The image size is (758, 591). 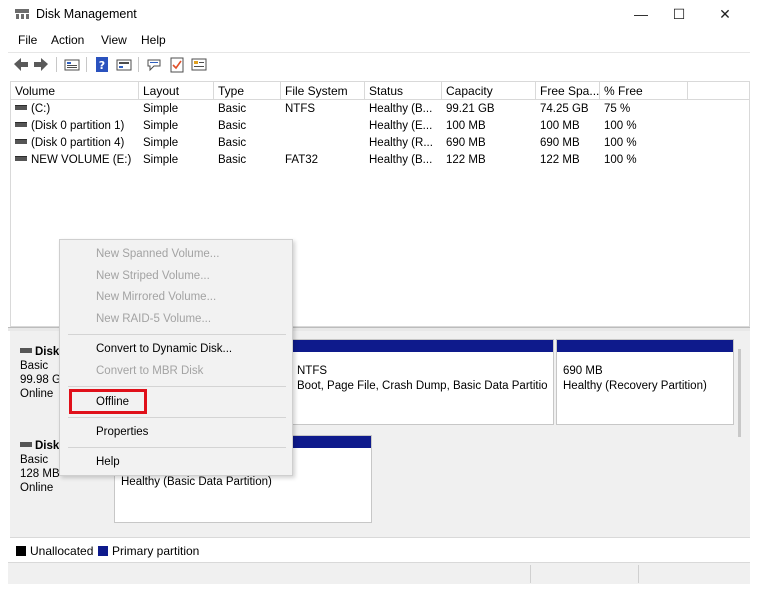 I want to click on primary-partition-swatch, so click(x=103, y=551).